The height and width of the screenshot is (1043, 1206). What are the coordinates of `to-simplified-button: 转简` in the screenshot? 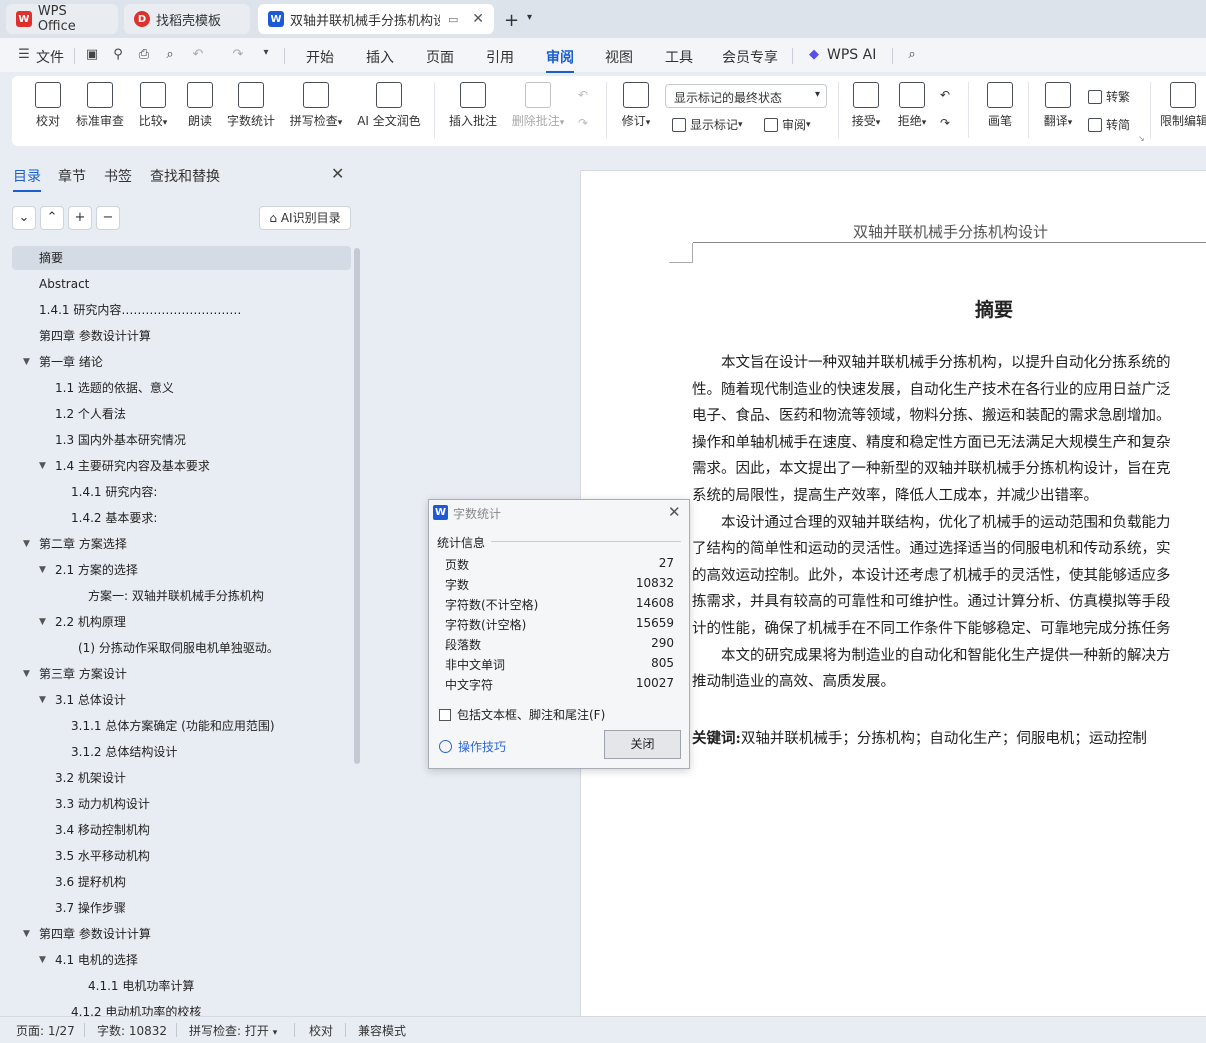 It's located at (1109, 124).